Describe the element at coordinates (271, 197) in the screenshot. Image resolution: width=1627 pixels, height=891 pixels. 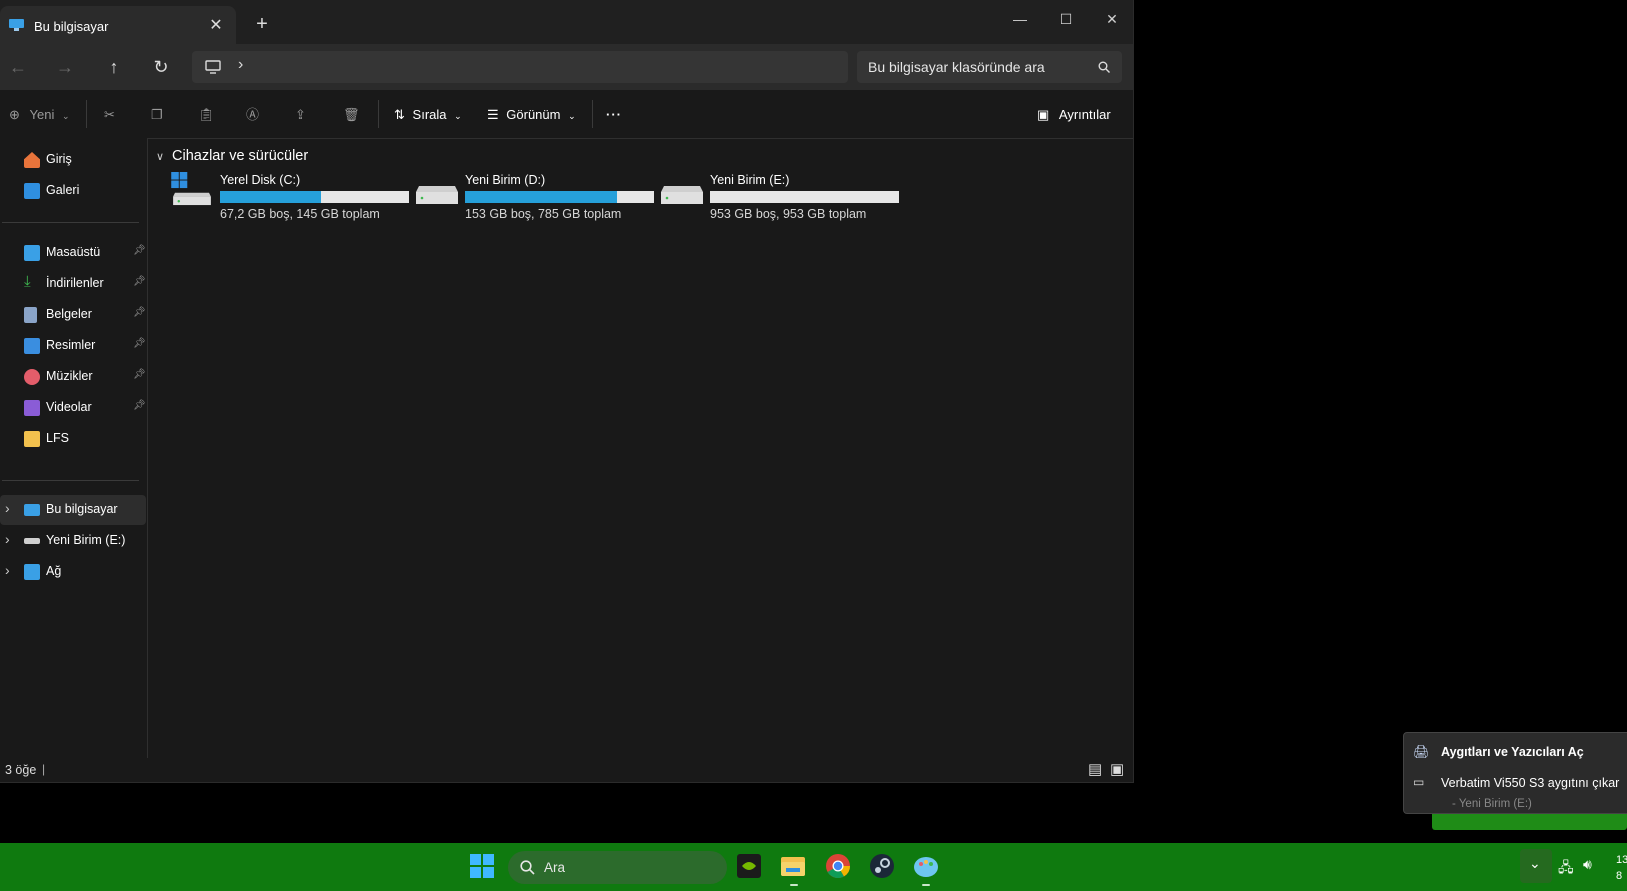
I see `drive-usage-fill` at that location.